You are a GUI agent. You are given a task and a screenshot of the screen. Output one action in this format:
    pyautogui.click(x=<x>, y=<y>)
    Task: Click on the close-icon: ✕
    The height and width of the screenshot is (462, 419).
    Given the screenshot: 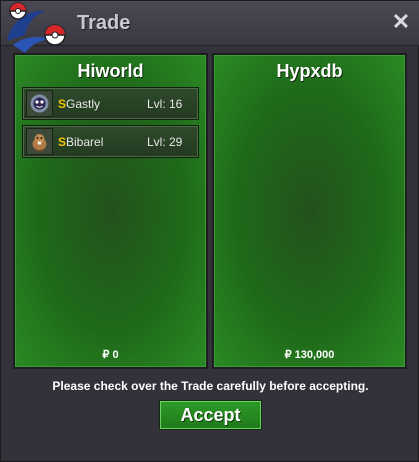 What is the action you would take?
    pyautogui.click(x=401, y=21)
    